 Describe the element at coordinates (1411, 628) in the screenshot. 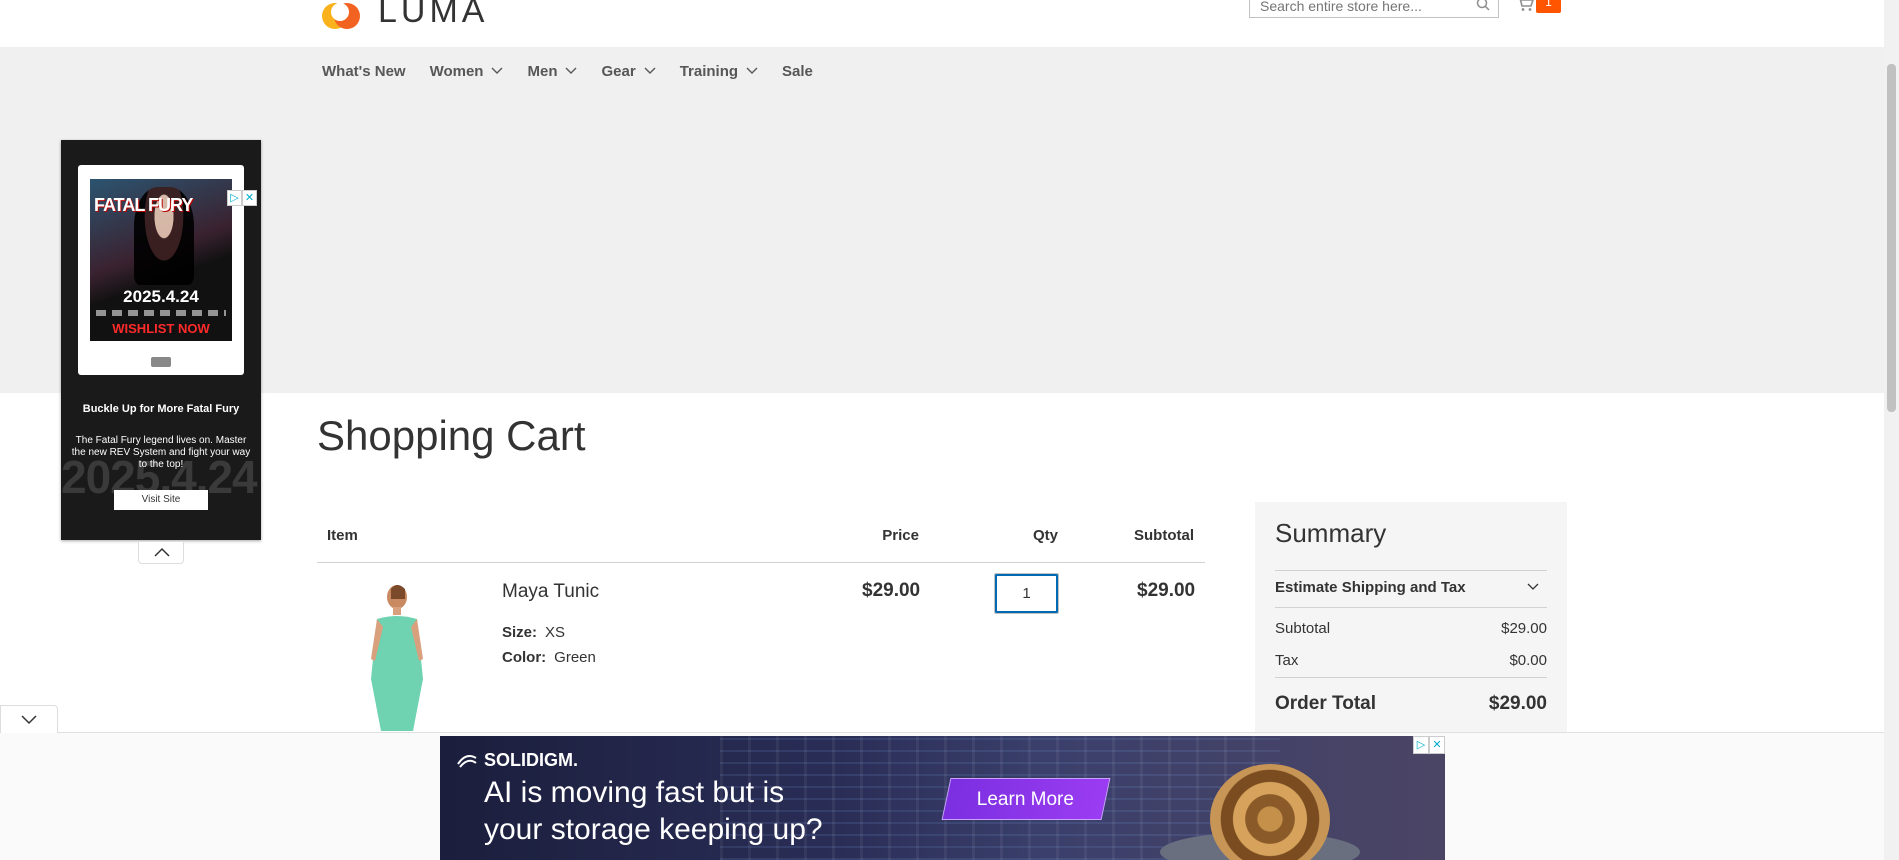

I see `summary-subtotal-row: Subtotal $29.00` at that location.